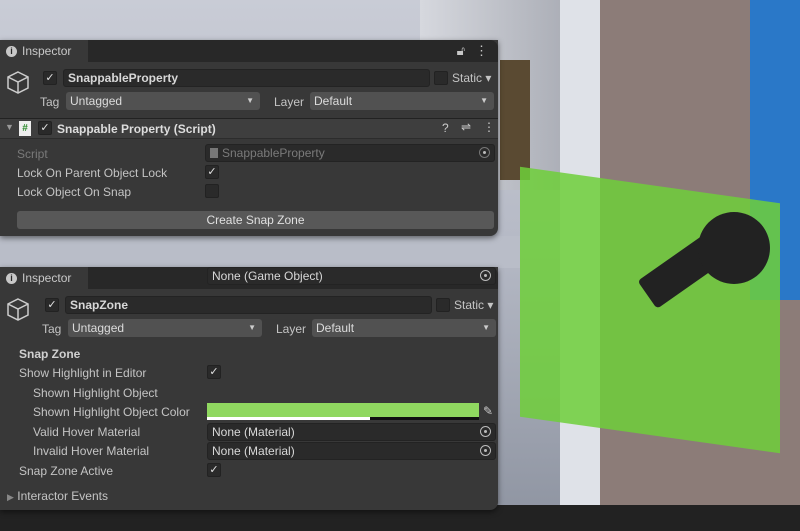 Image resolution: width=800 pixels, height=531 pixels. Describe the element at coordinates (74, 192) in the screenshot. I see `field-label: Lock Object On Snap` at that location.